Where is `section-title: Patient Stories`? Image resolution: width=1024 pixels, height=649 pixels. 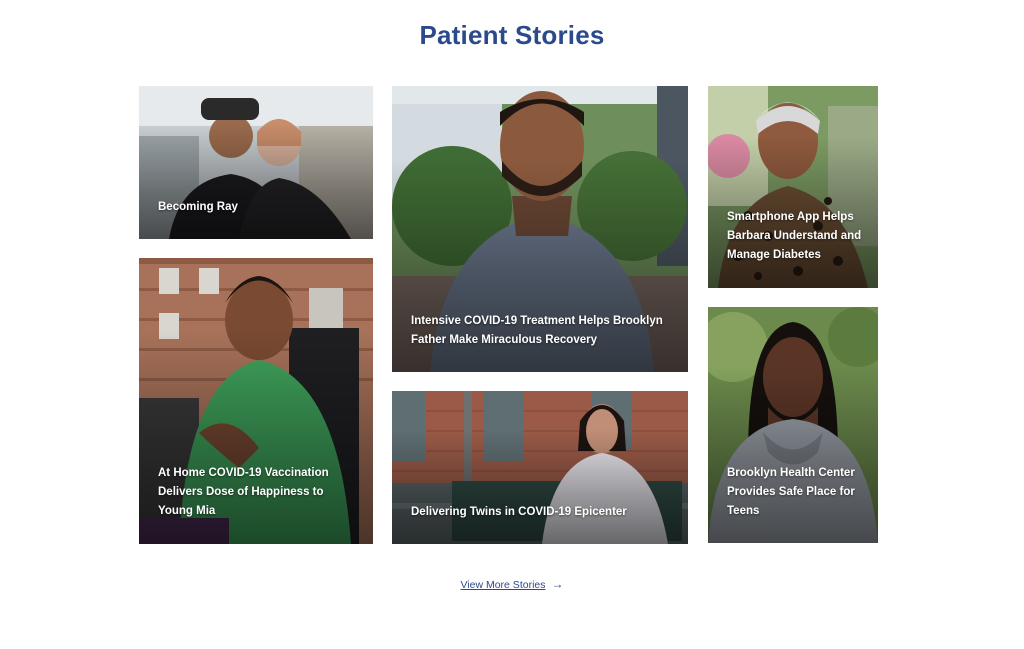
section-title: Patient Stories is located at coordinates (512, 35).